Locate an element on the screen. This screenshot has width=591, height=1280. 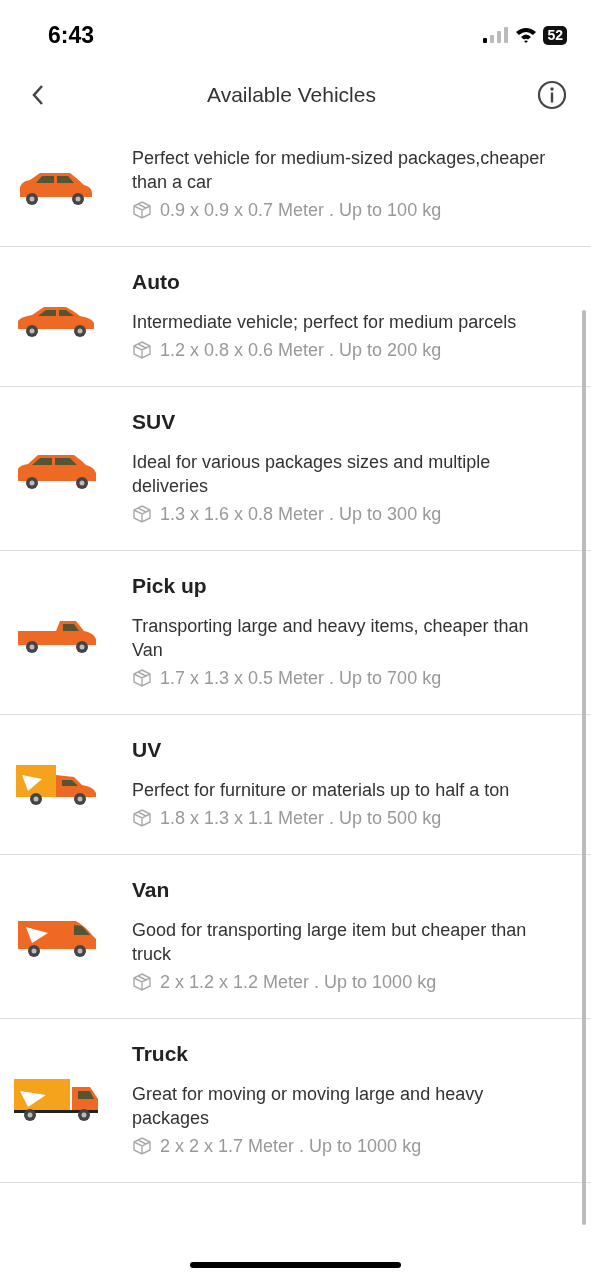
vehicle-description: Transporting large and heavy items, cheaper than Van is located at coordinates (331, 638).